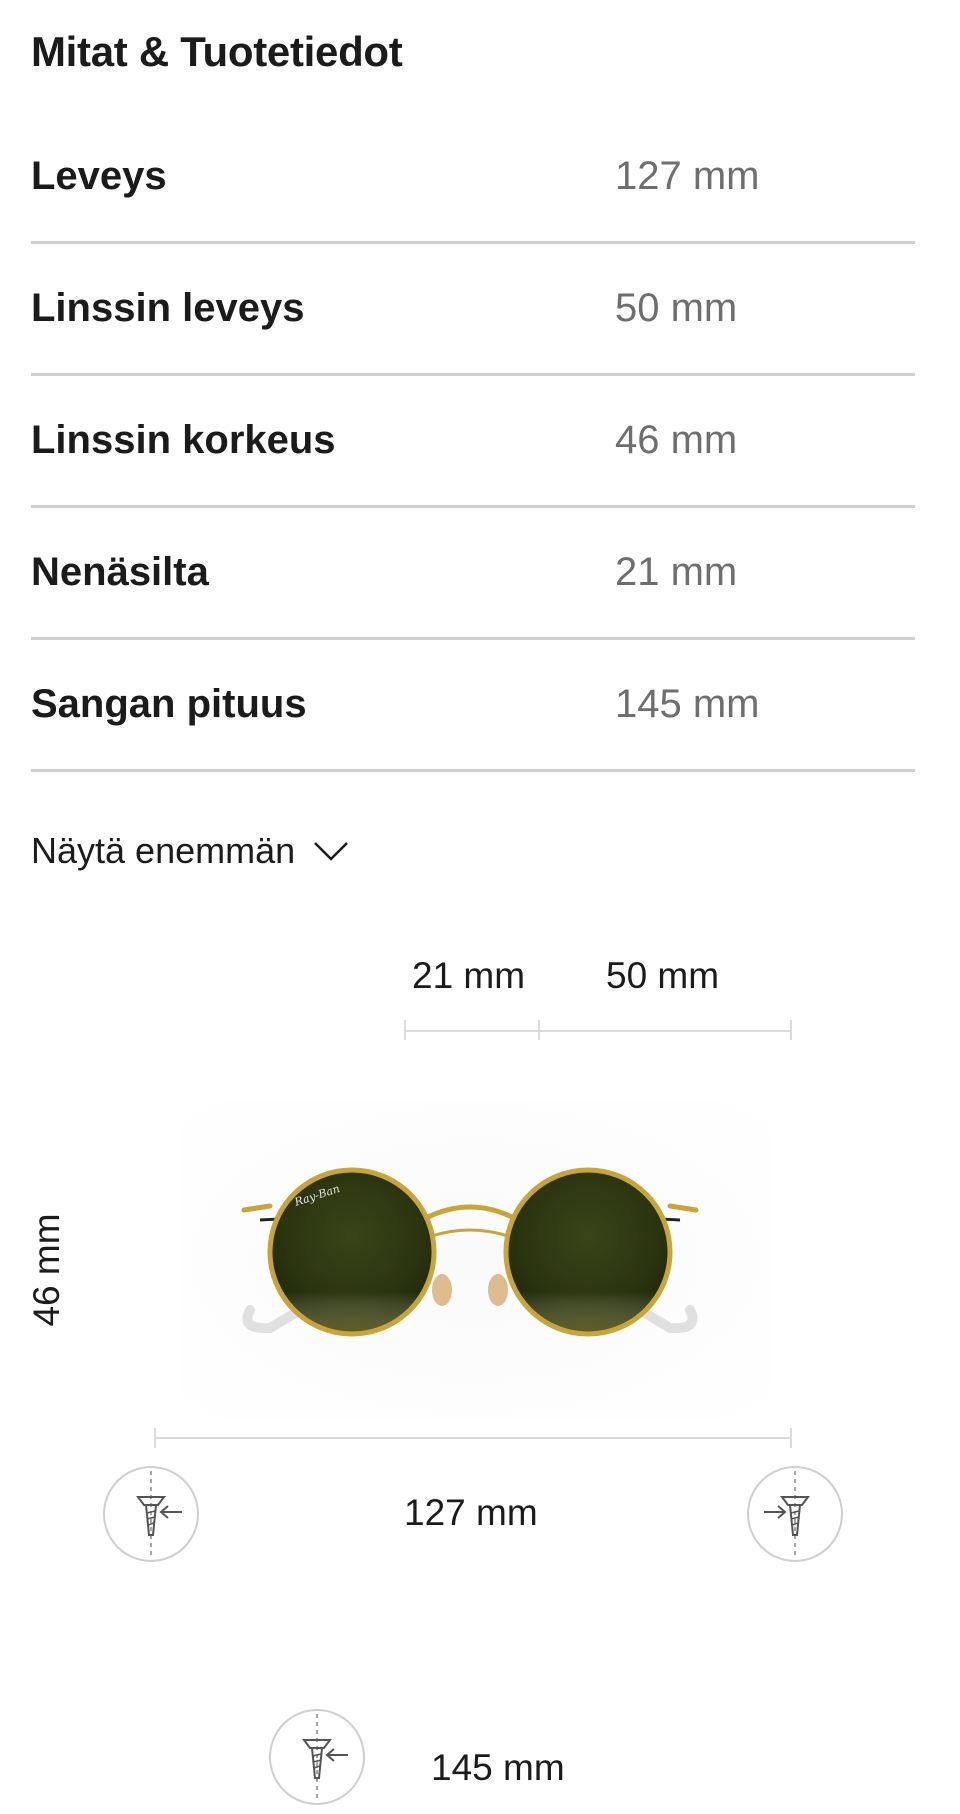 The image size is (960, 1814). I want to click on screw-right-icon, so click(795, 1514).